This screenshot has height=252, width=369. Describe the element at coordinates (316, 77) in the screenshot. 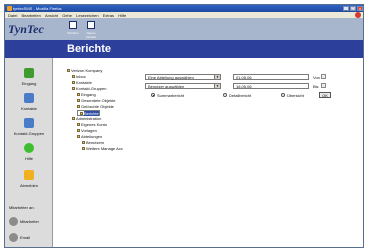

I see `from-label: Von` at that location.